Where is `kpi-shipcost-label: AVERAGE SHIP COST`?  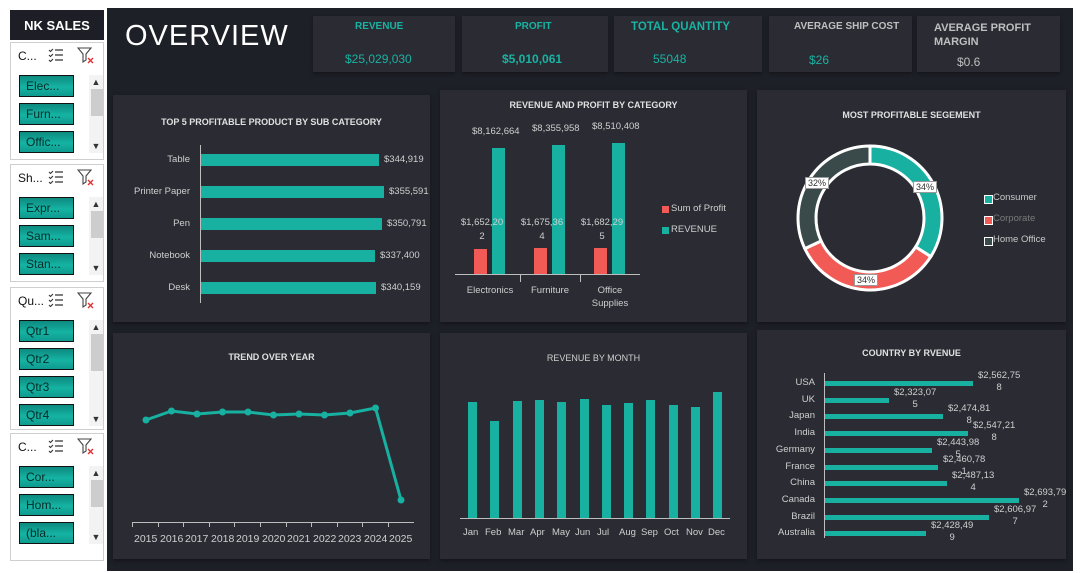 kpi-shipcost-label: AVERAGE SHIP COST is located at coordinates (847, 26).